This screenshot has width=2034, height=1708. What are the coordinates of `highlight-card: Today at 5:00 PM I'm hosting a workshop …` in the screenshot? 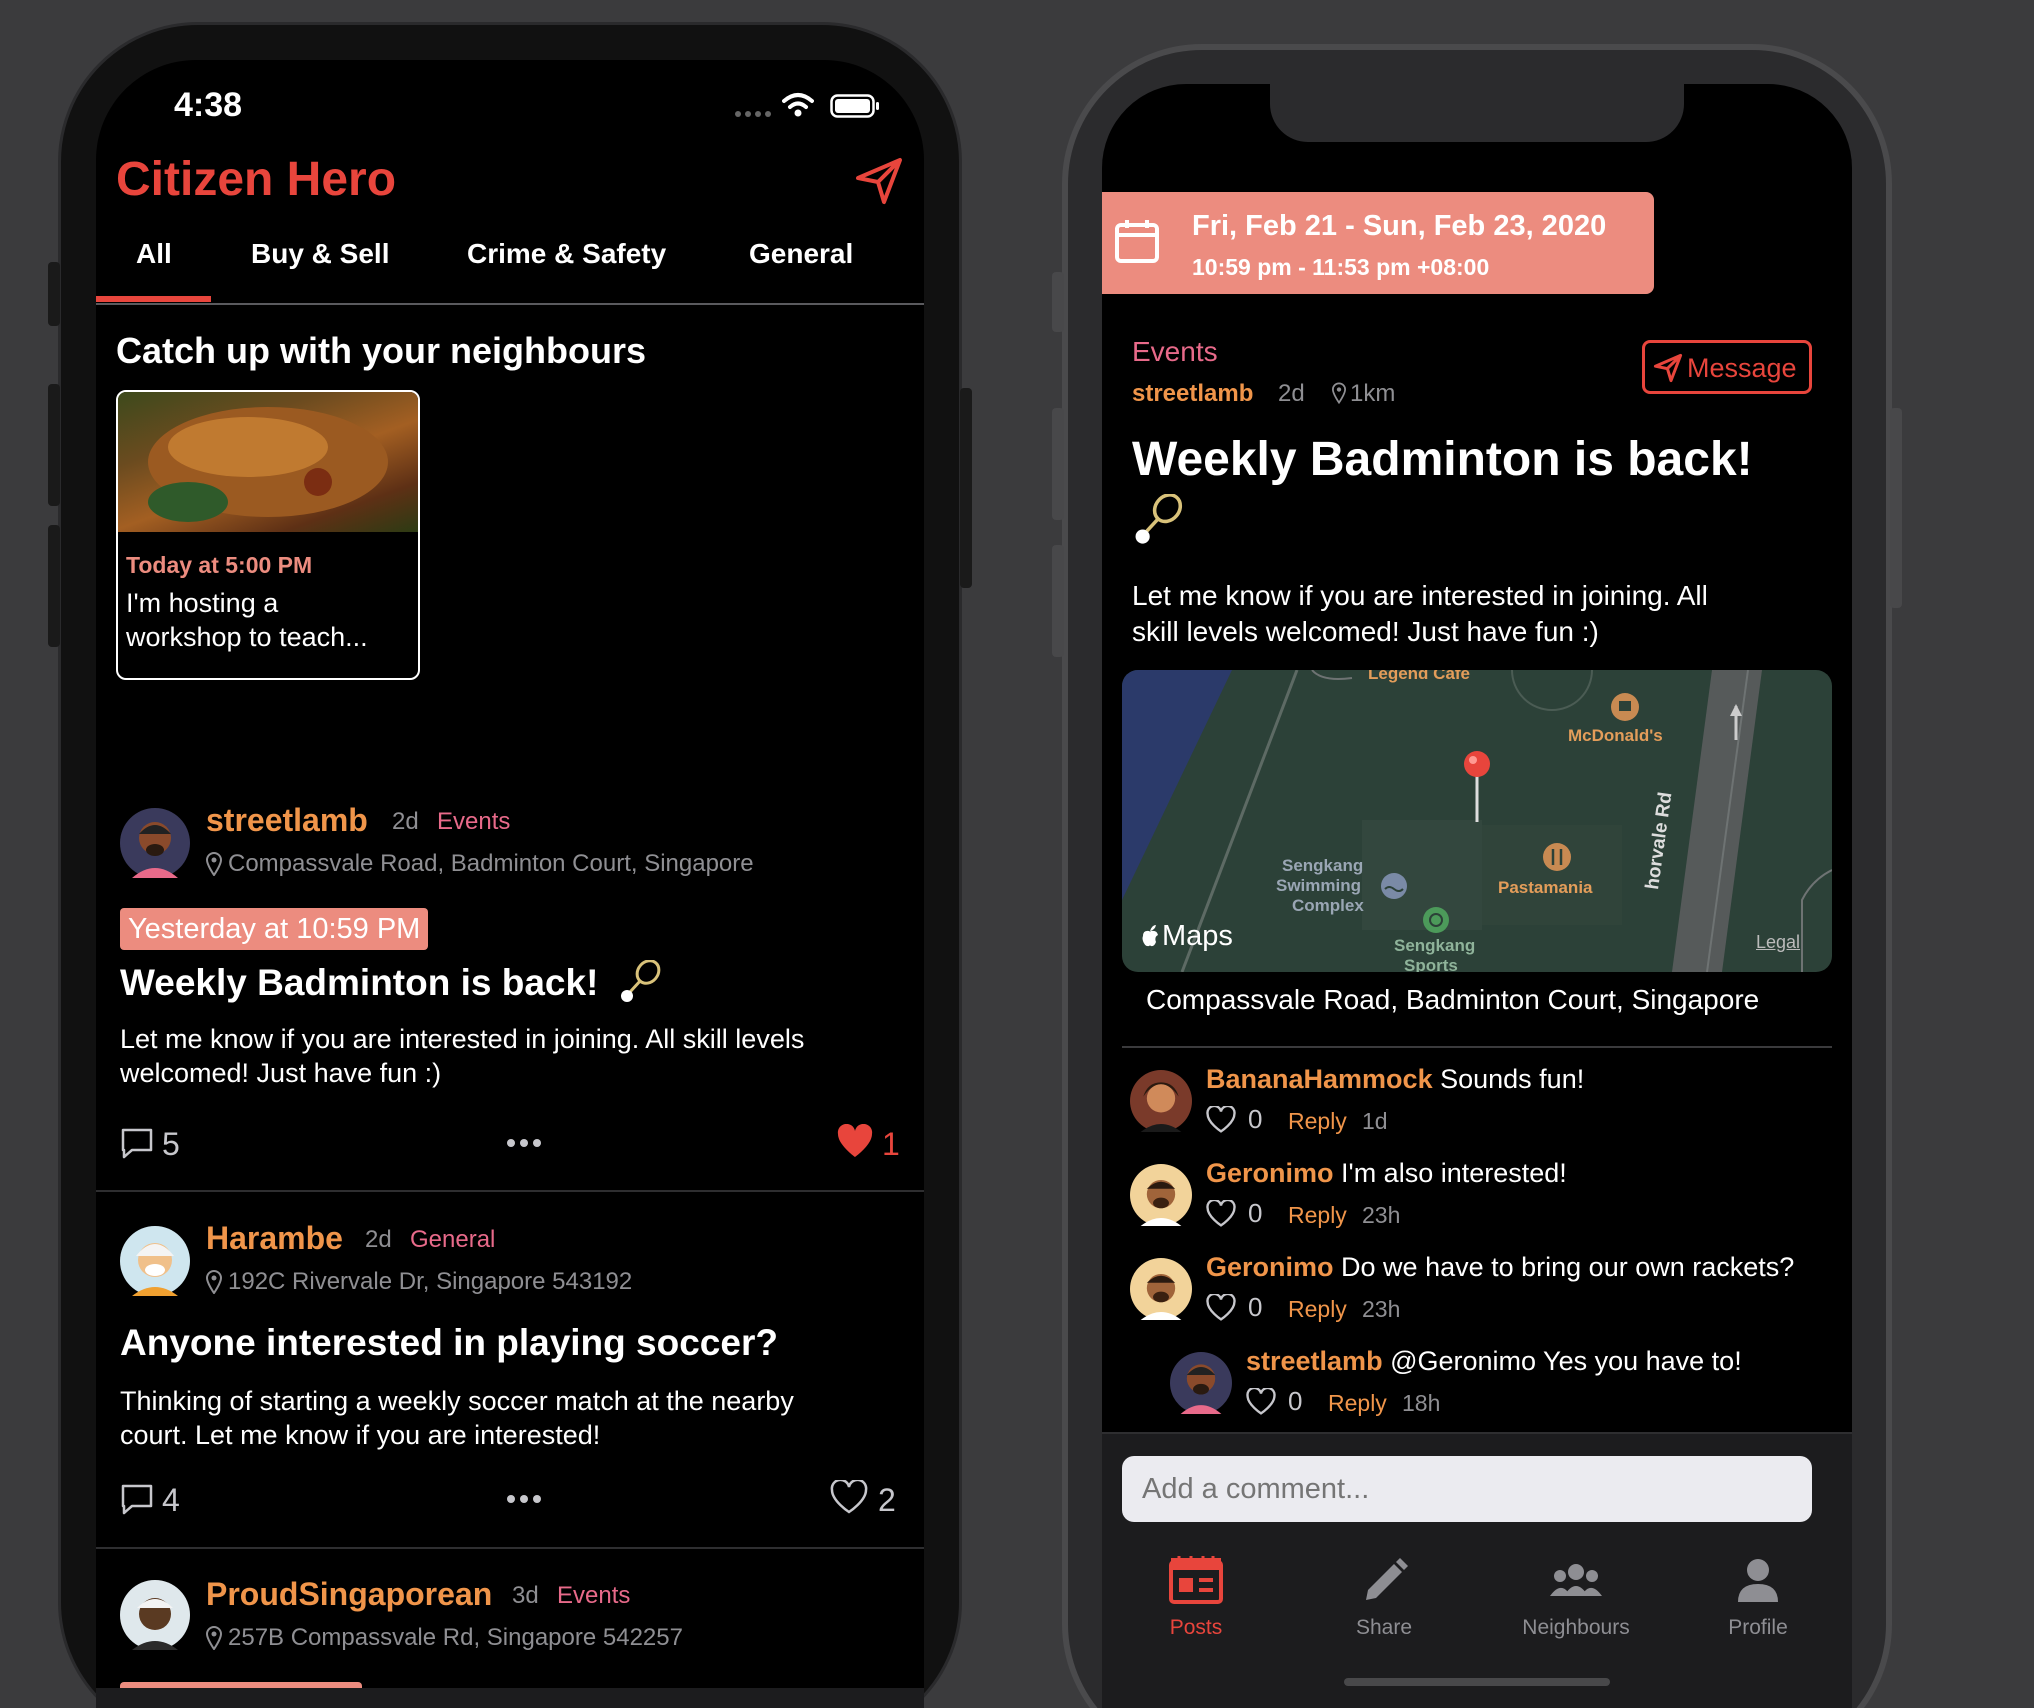 It's located at (268, 535).